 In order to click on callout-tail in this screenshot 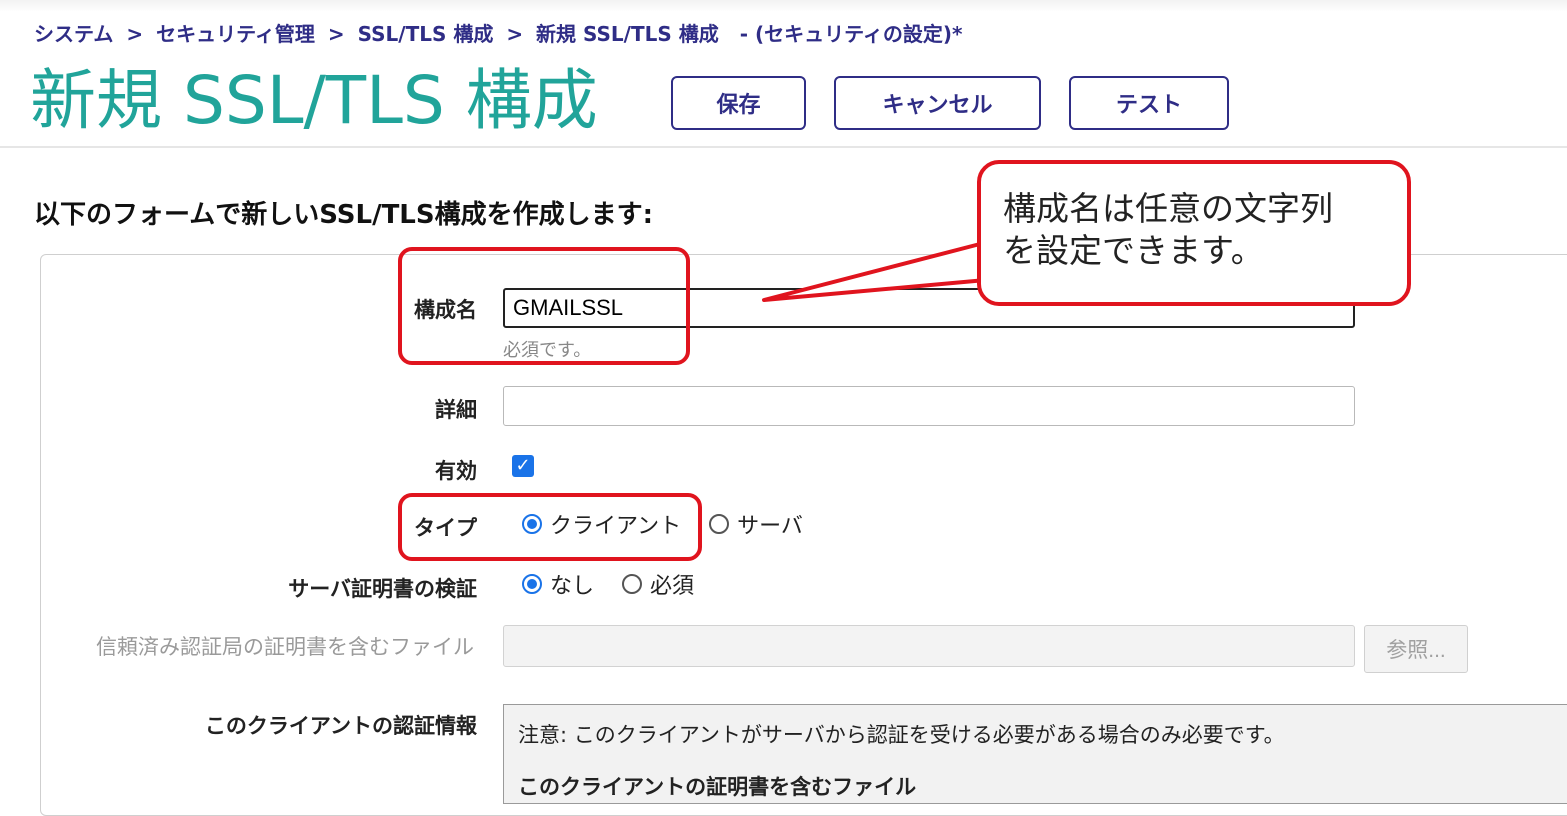, I will do `click(875, 272)`.